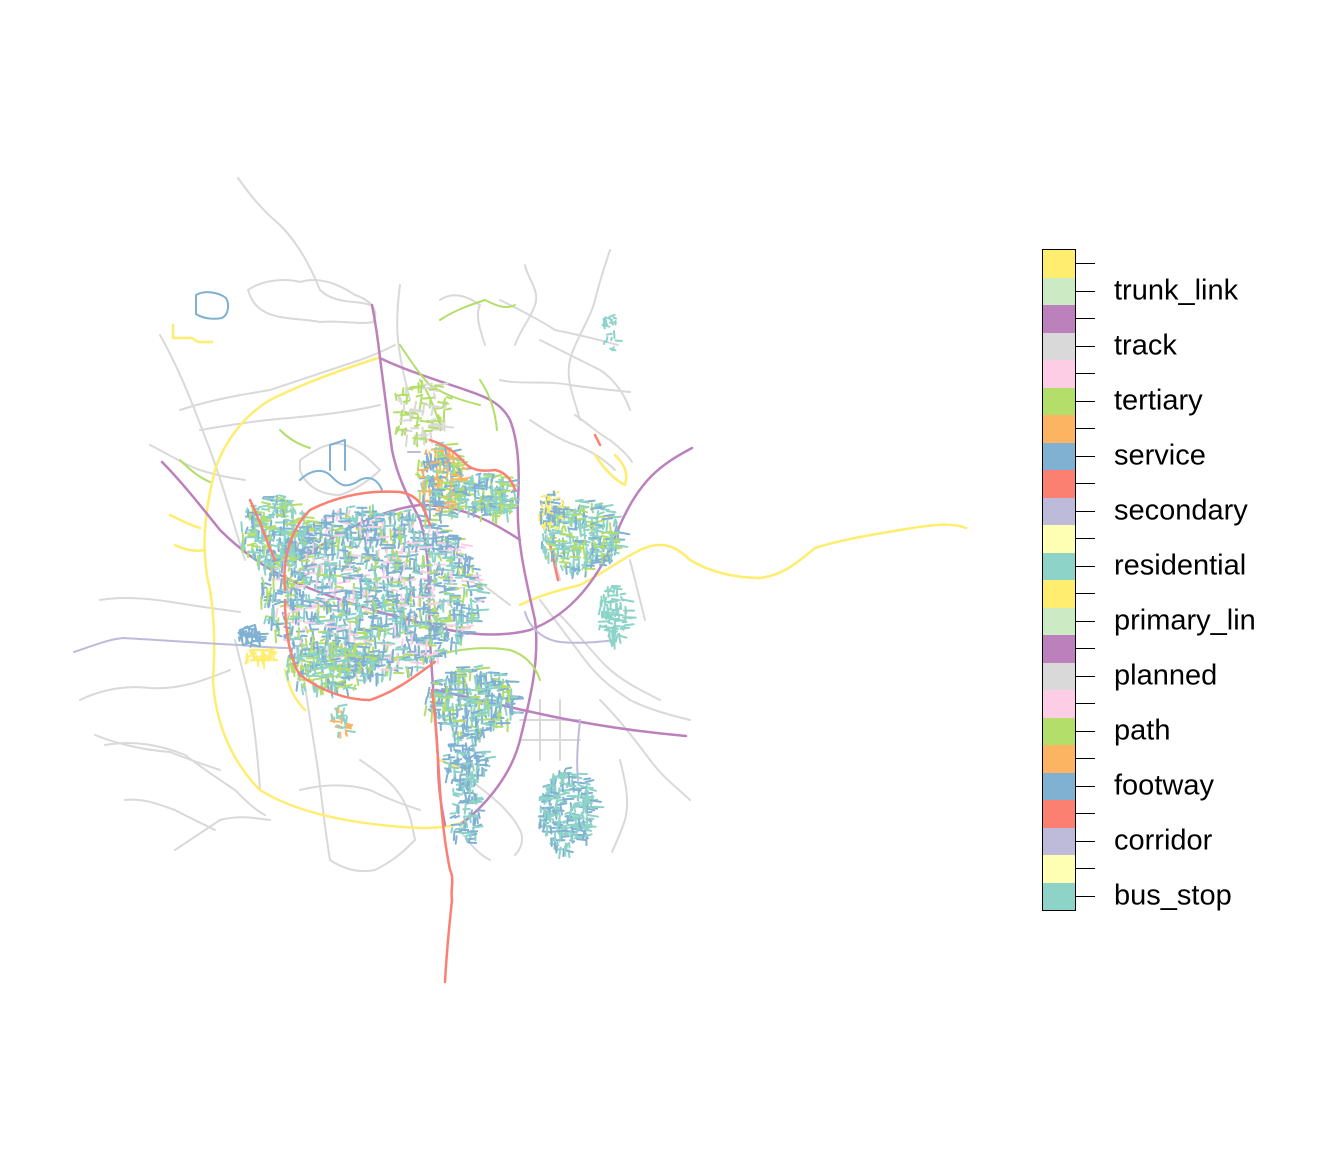 This screenshot has width=1344, height=1152. I want to click on legend-label-planned: planned, so click(1166, 675).